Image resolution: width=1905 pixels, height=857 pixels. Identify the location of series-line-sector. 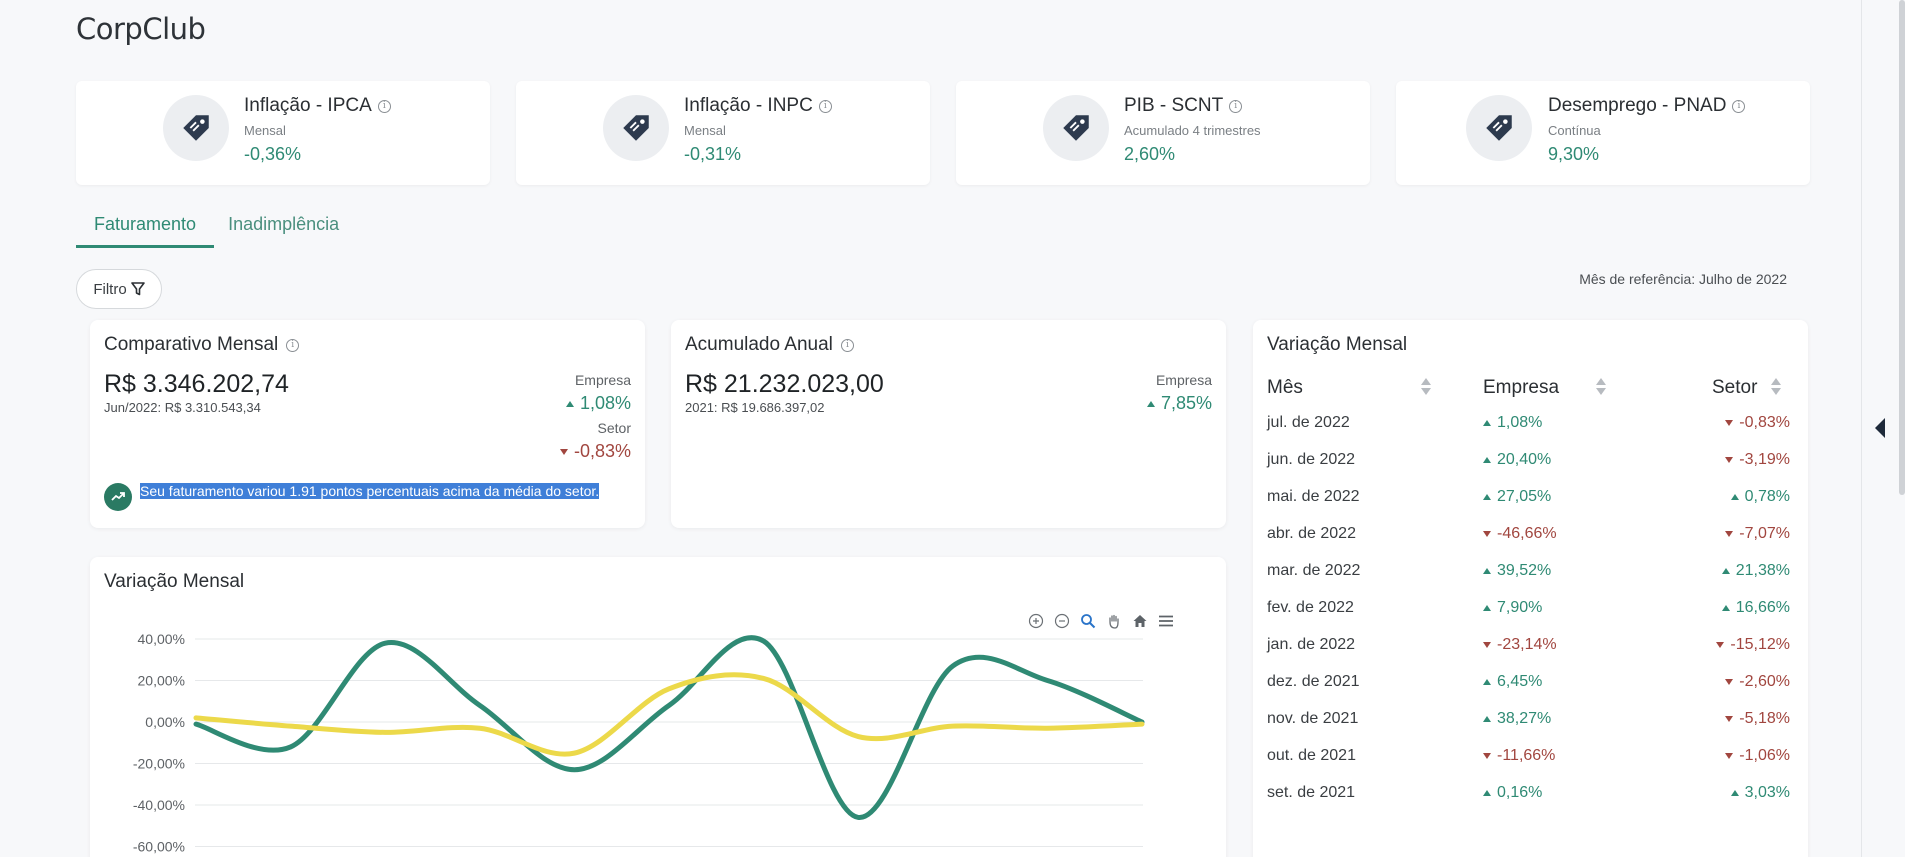
(669, 714).